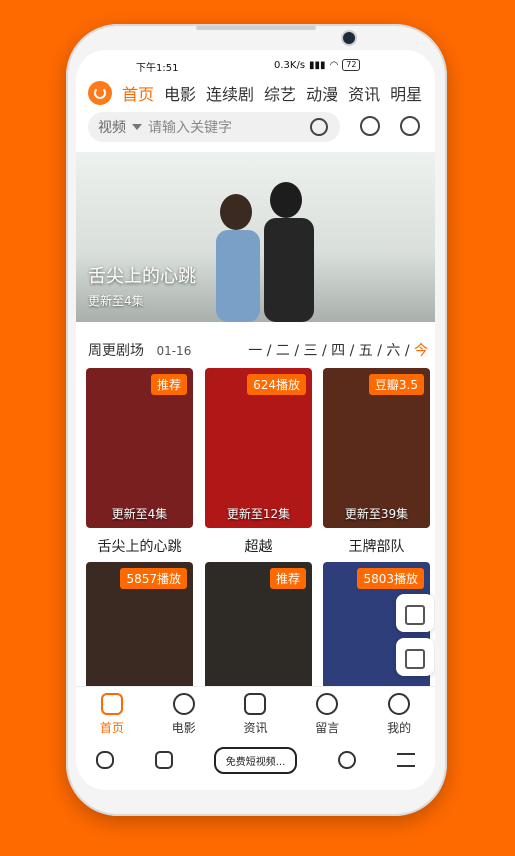 The image size is (515, 856). What do you see at coordinates (255, 66) in the screenshot?
I see `status-bar: 下午1:51 0.3K/s ▮▮▮ ◠ 72` at bounding box center [255, 66].